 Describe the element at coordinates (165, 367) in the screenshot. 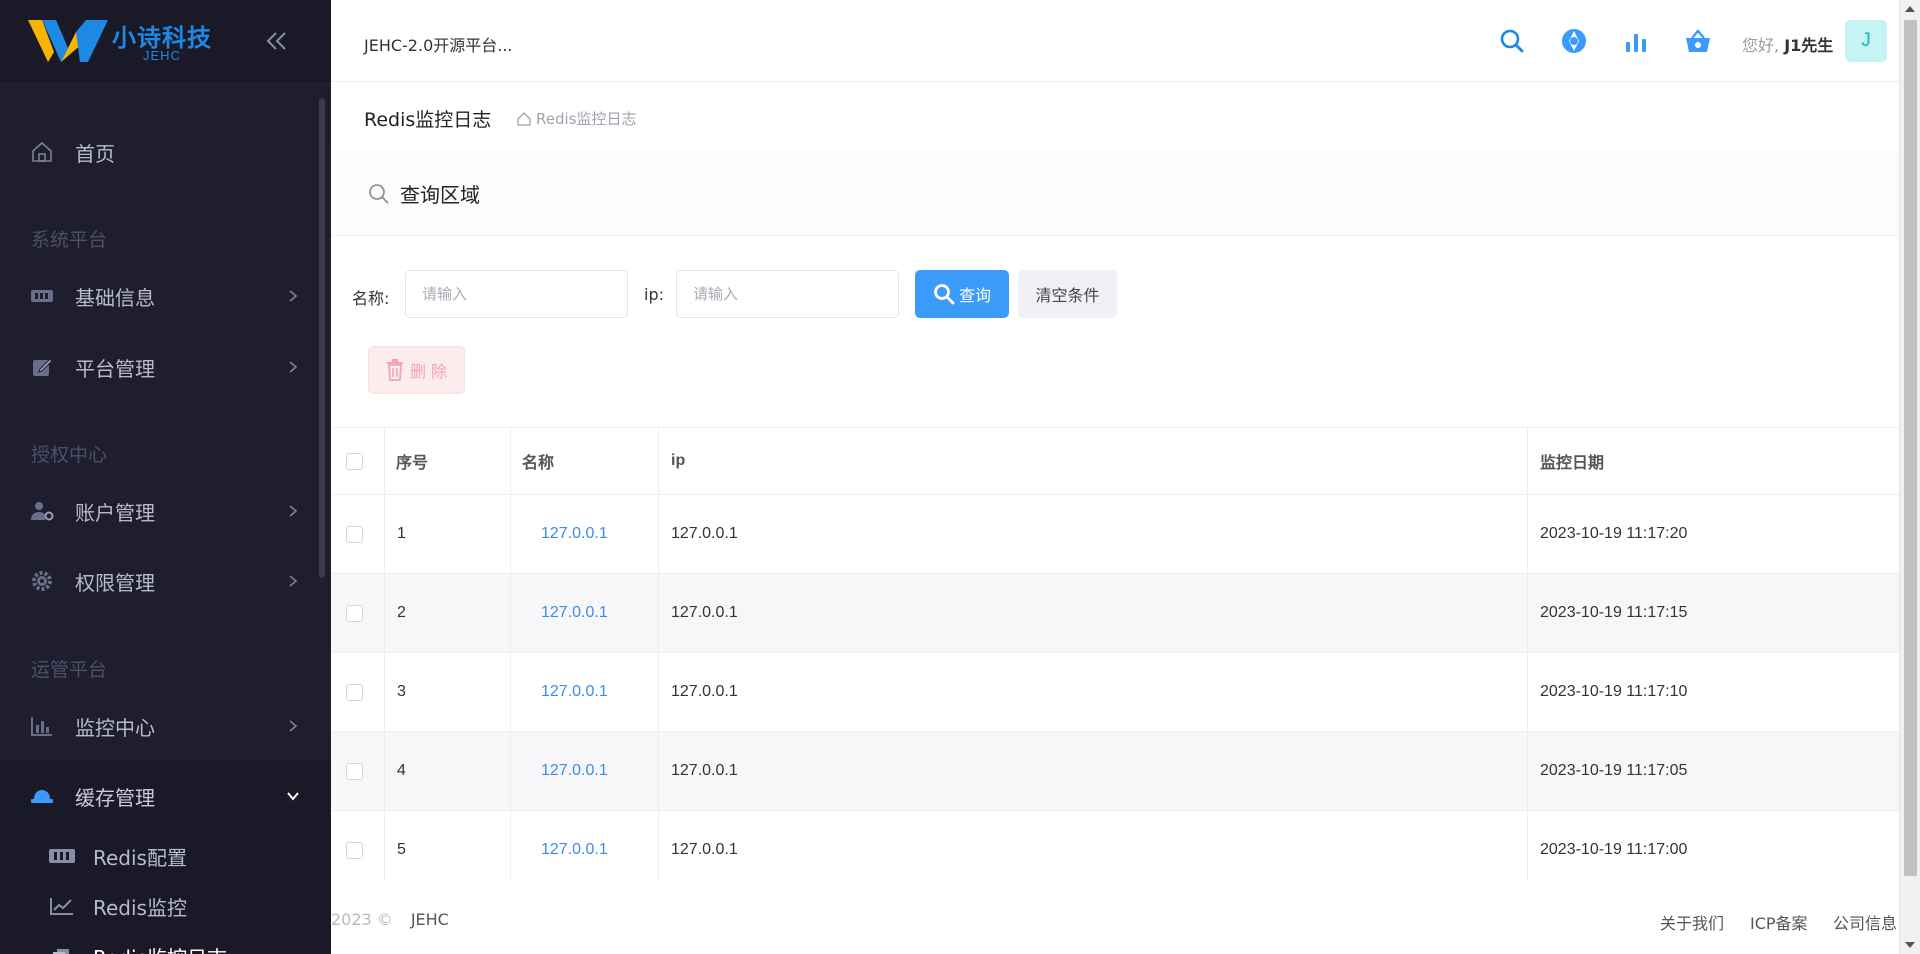

I see `sidebar-item-platform: 平台管理` at that location.